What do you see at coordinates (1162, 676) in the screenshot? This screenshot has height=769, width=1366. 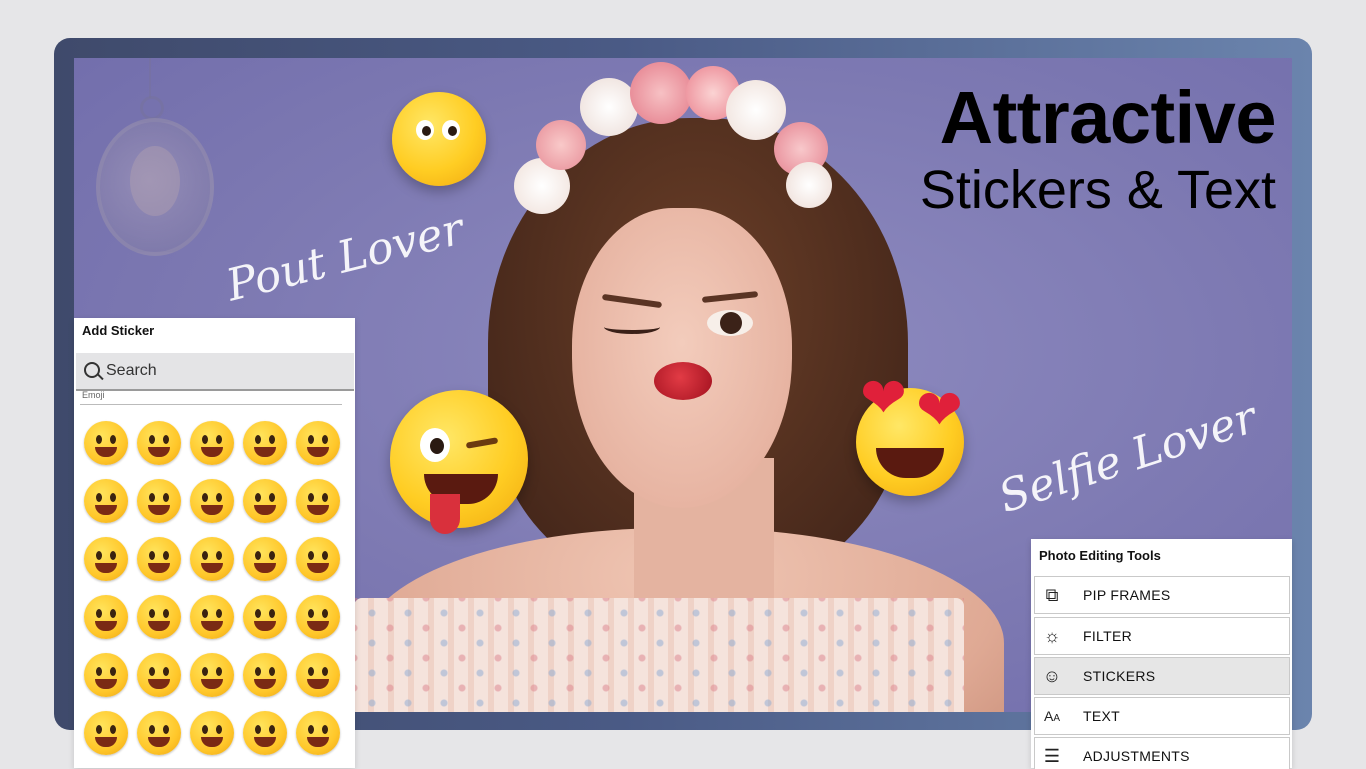 I see `tool-stickers: ☺ STICKERS` at bounding box center [1162, 676].